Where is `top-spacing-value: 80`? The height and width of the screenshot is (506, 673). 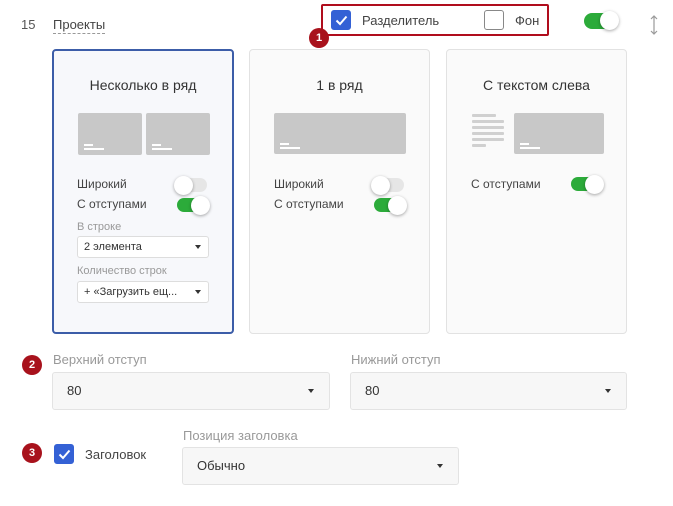
top-spacing-value: 80 is located at coordinates (74, 390).